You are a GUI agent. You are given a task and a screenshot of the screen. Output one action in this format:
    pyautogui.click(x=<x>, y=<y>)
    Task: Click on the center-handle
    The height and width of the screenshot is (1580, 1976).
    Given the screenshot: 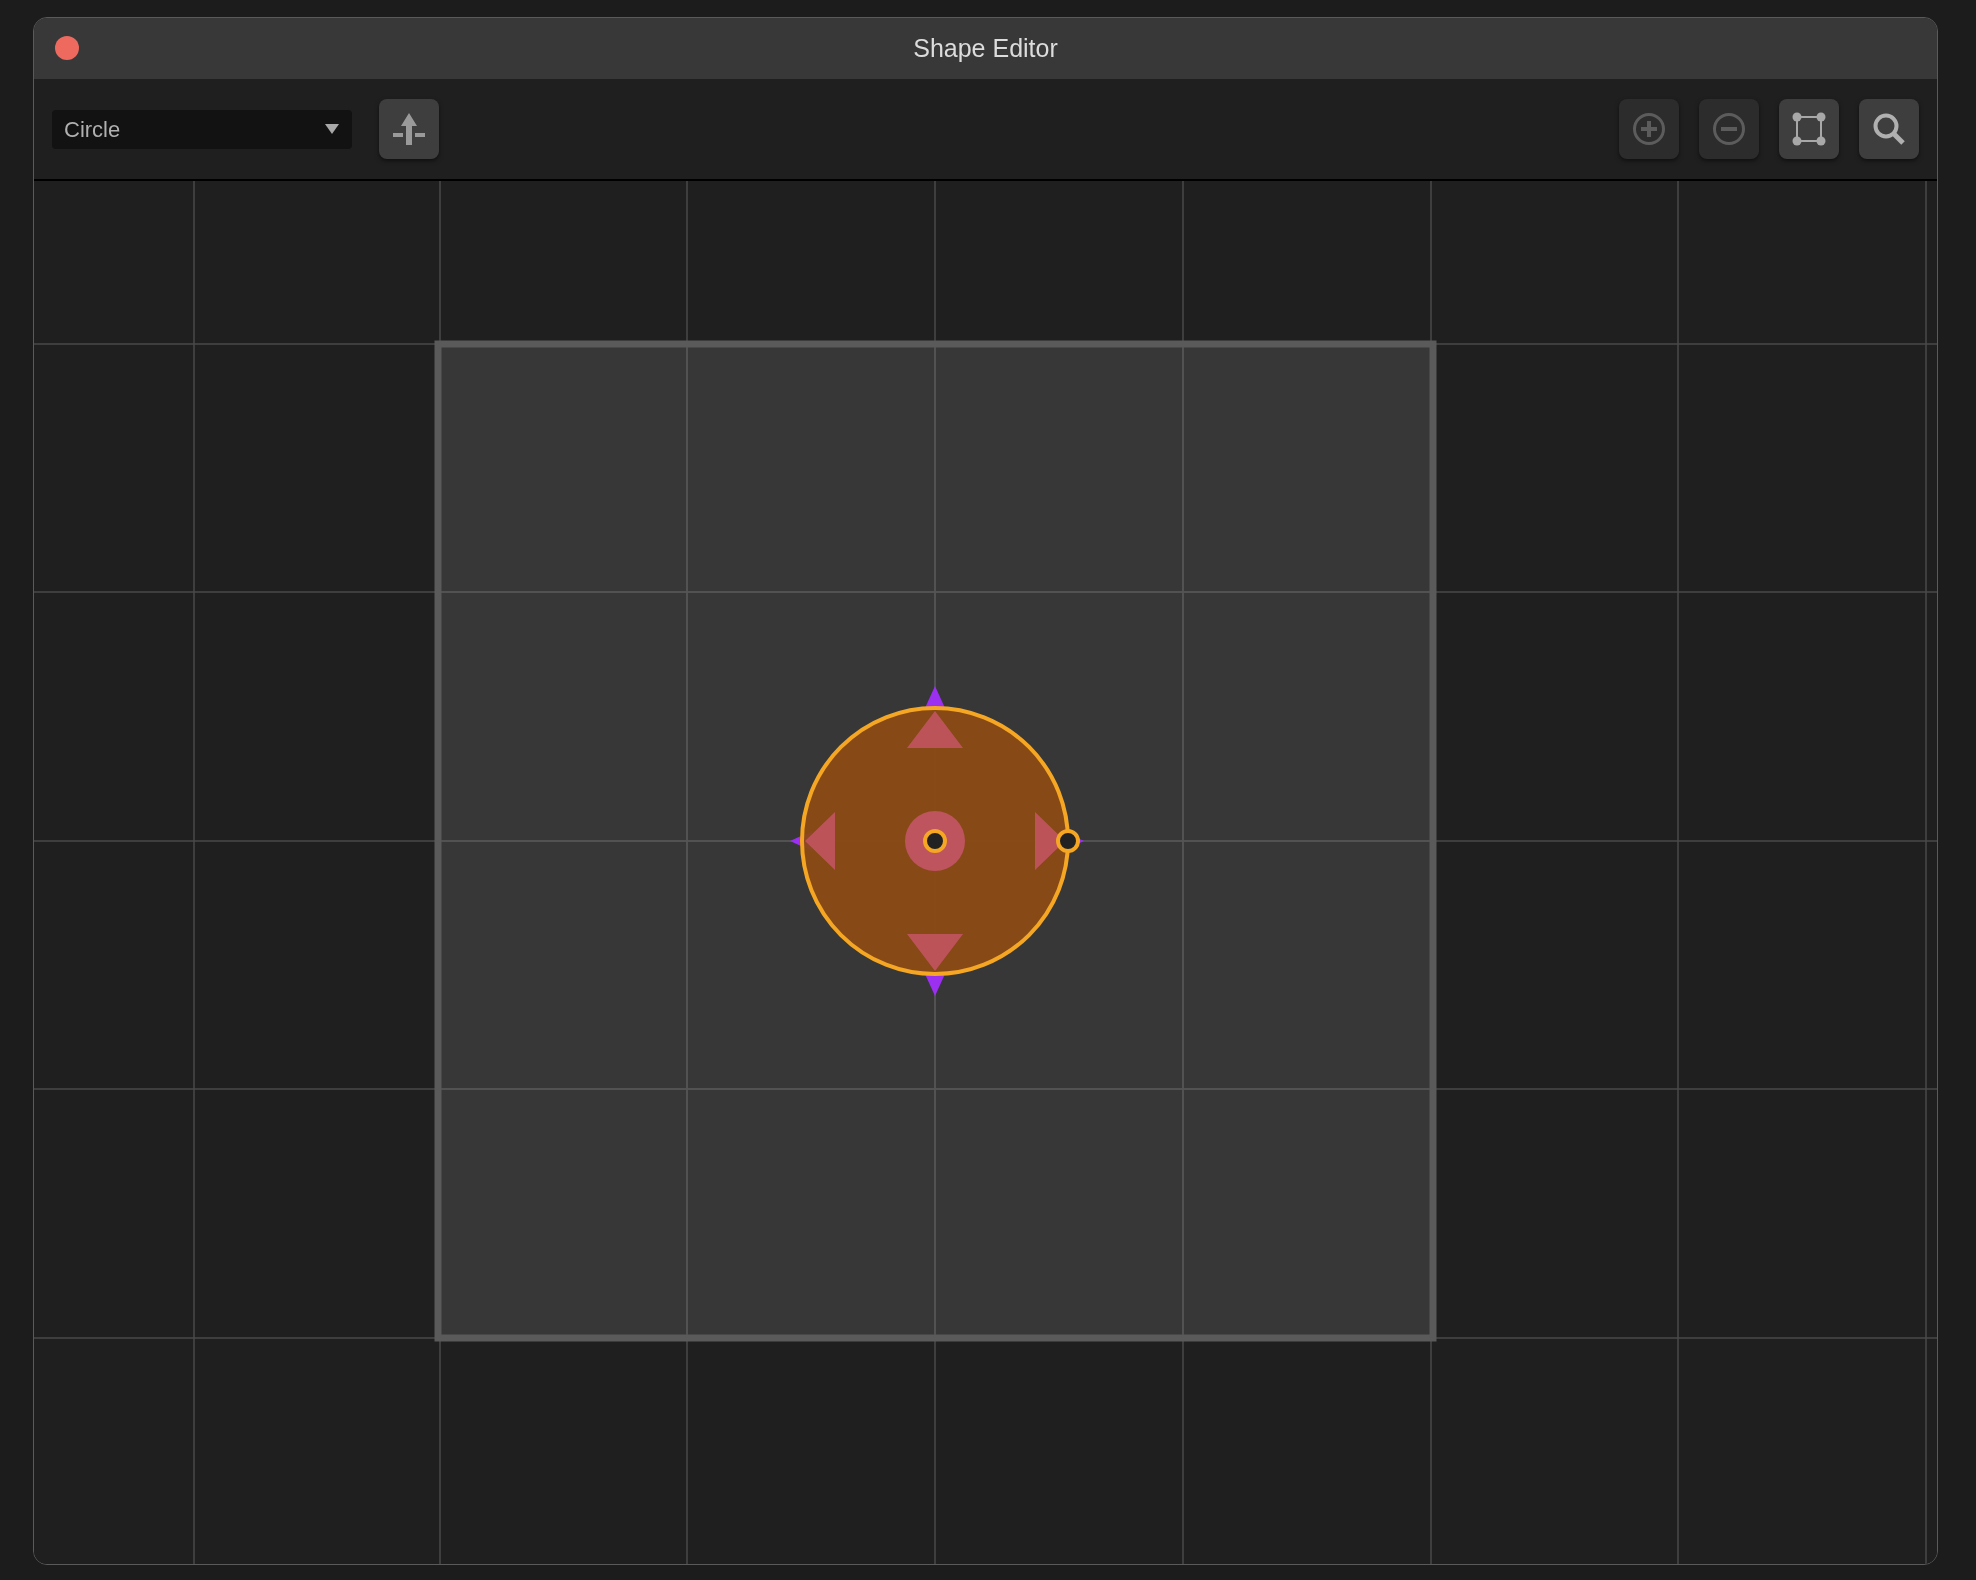 What is the action you would take?
    pyautogui.click(x=935, y=841)
    